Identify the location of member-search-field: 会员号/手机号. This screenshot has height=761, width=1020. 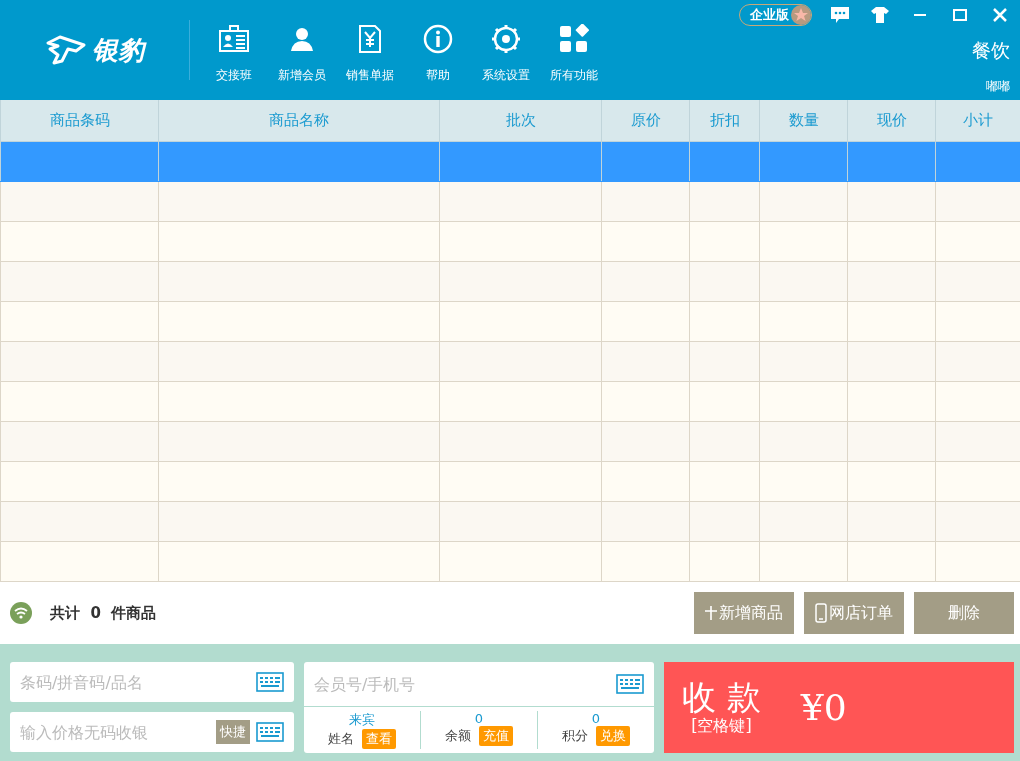
(479, 684).